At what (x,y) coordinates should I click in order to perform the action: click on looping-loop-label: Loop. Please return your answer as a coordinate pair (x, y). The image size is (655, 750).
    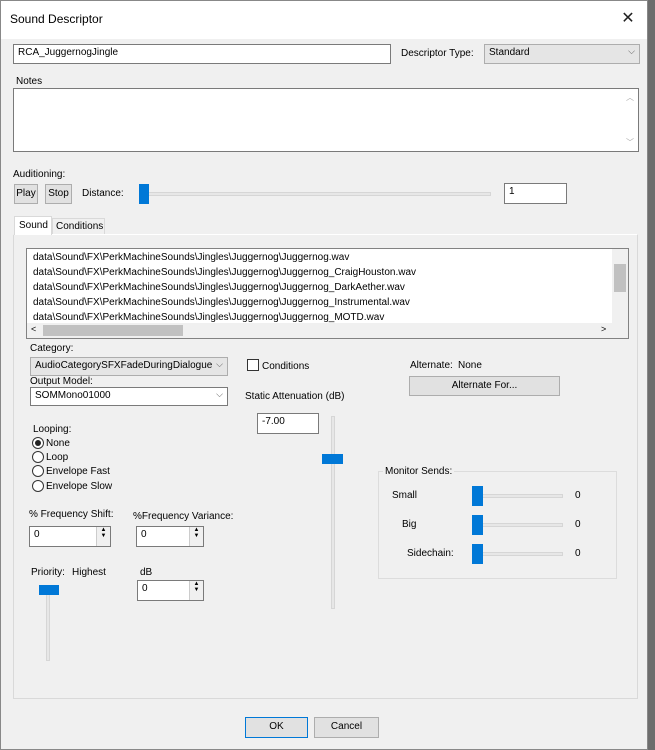
    Looking at the image, I should click on (57, 457).